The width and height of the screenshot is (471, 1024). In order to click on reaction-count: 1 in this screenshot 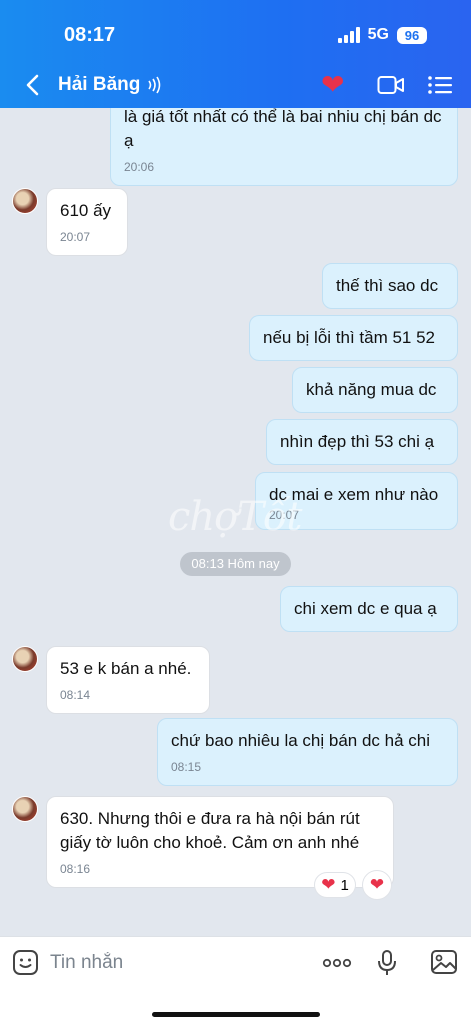, I will do `click(344, 885)`.